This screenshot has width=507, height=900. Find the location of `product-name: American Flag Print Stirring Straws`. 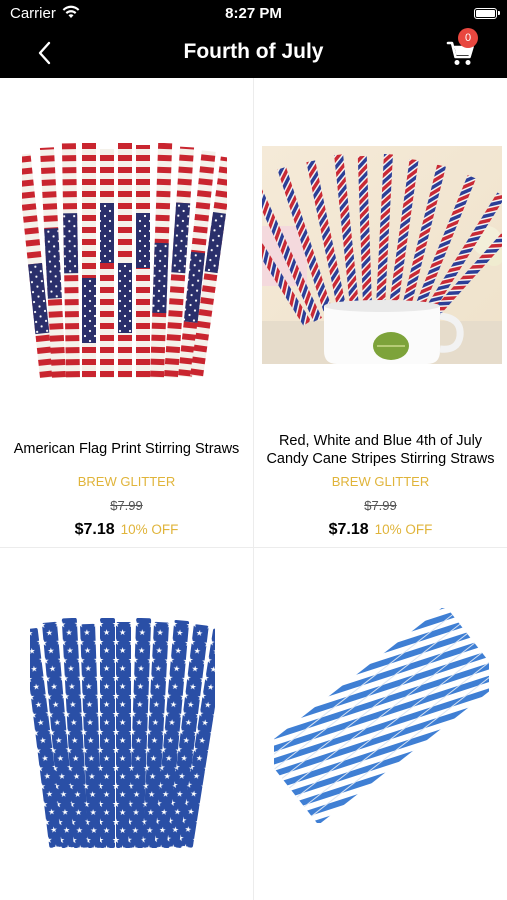

product-name: American Flag Print Stirring Straws is located at coordinates (126, 449).